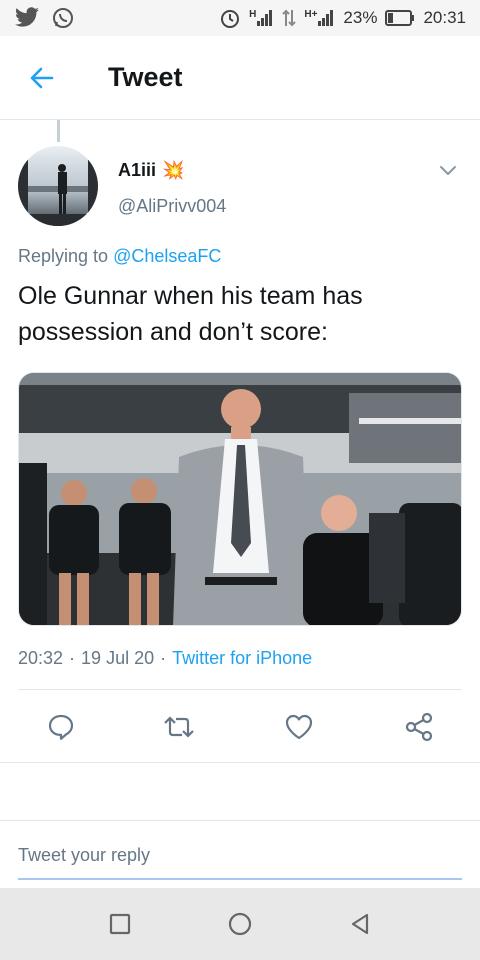 The height and width of the screenshot is (960, 480). I want to click on avatar, so click(58, 186).